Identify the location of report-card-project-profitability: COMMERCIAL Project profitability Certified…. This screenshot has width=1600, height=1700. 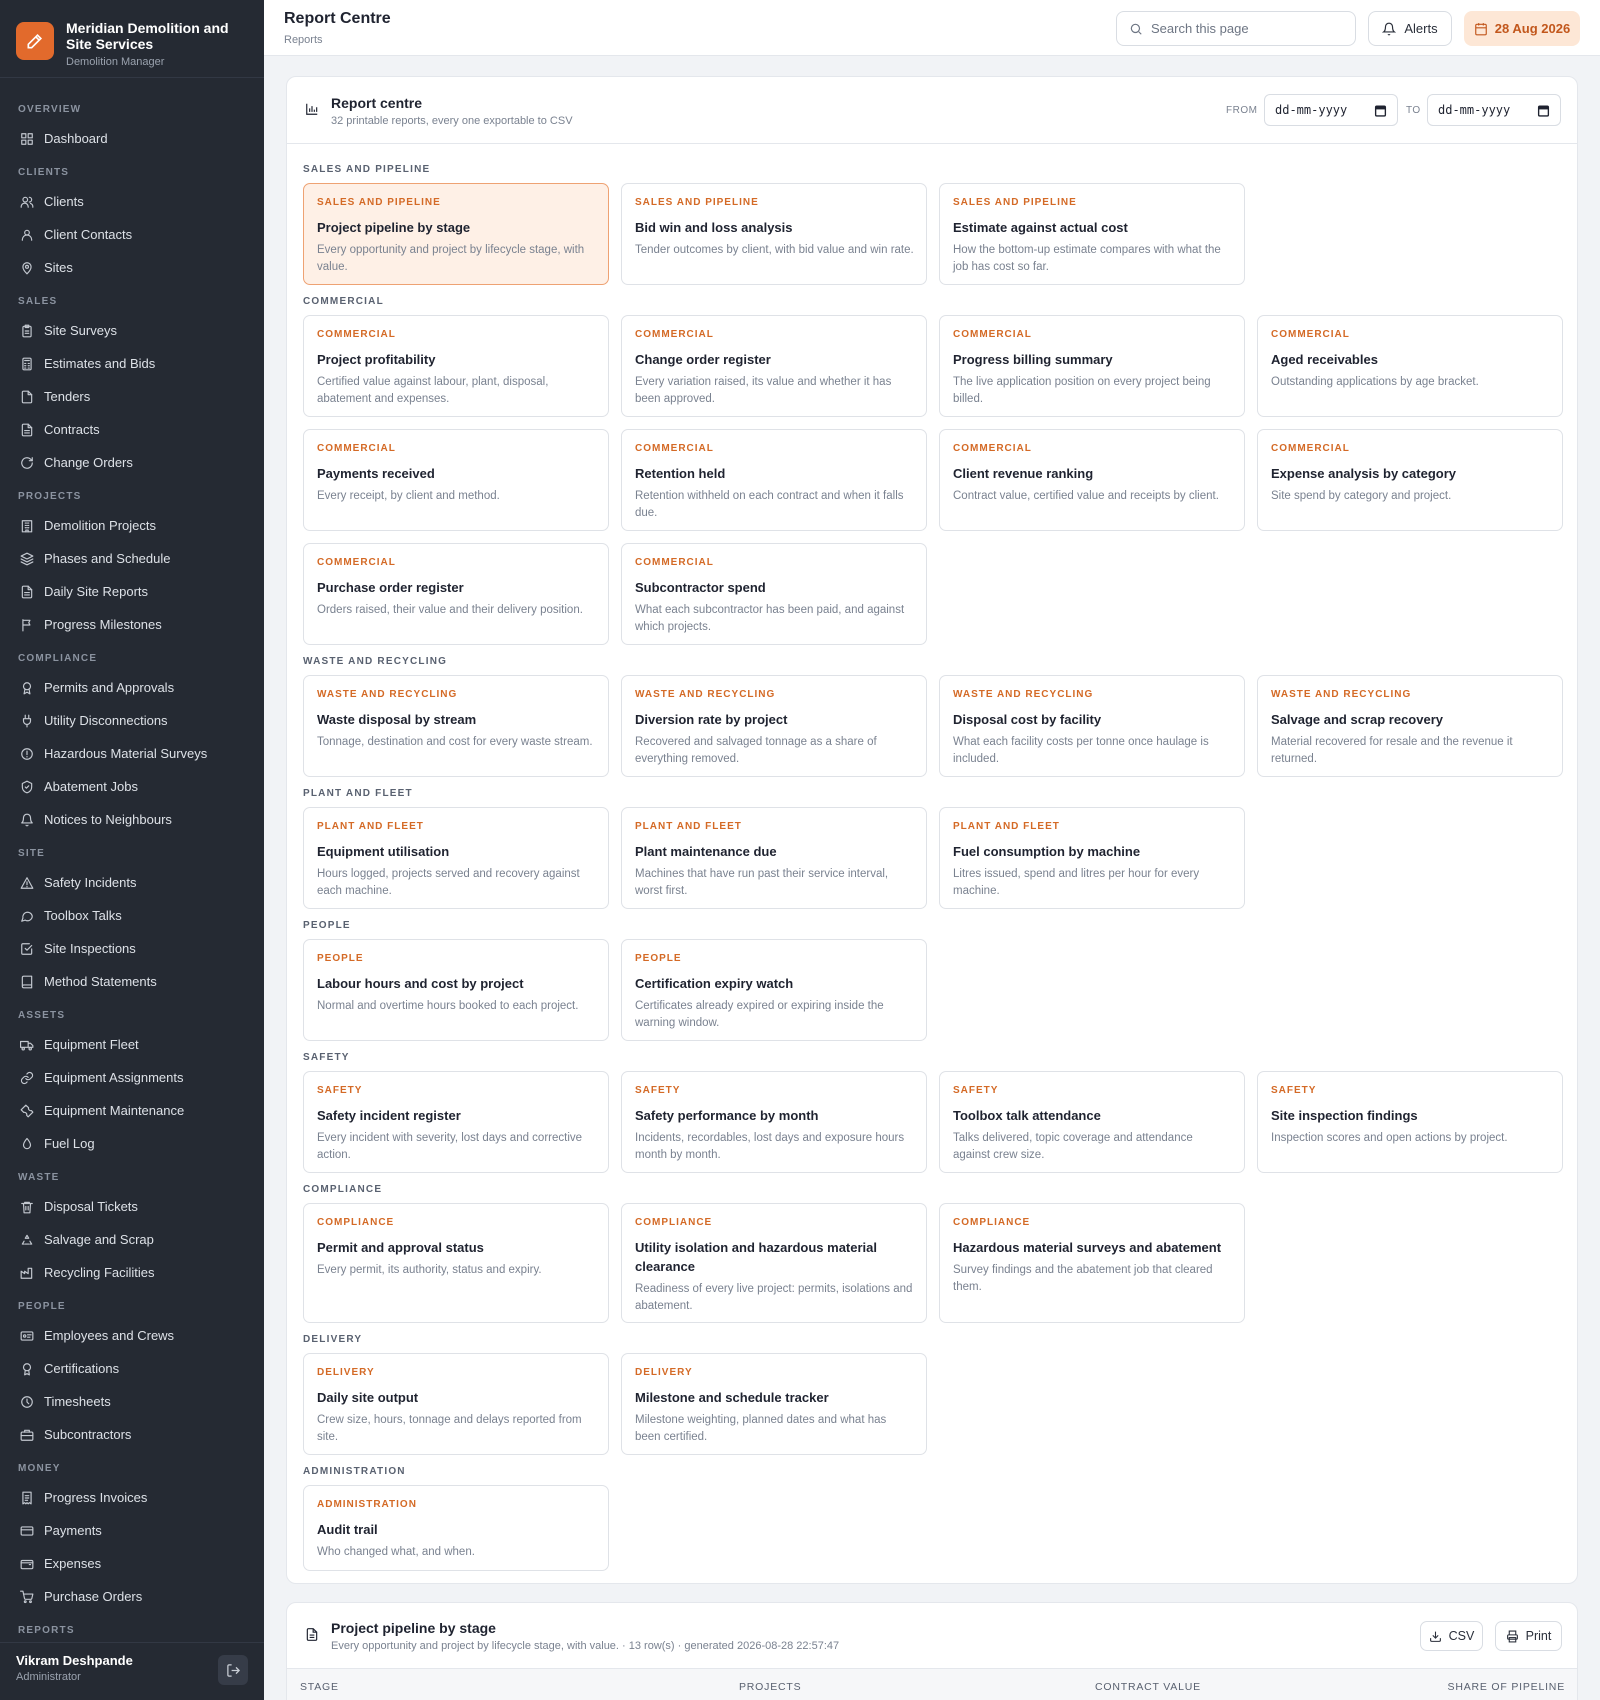
(456, 366).